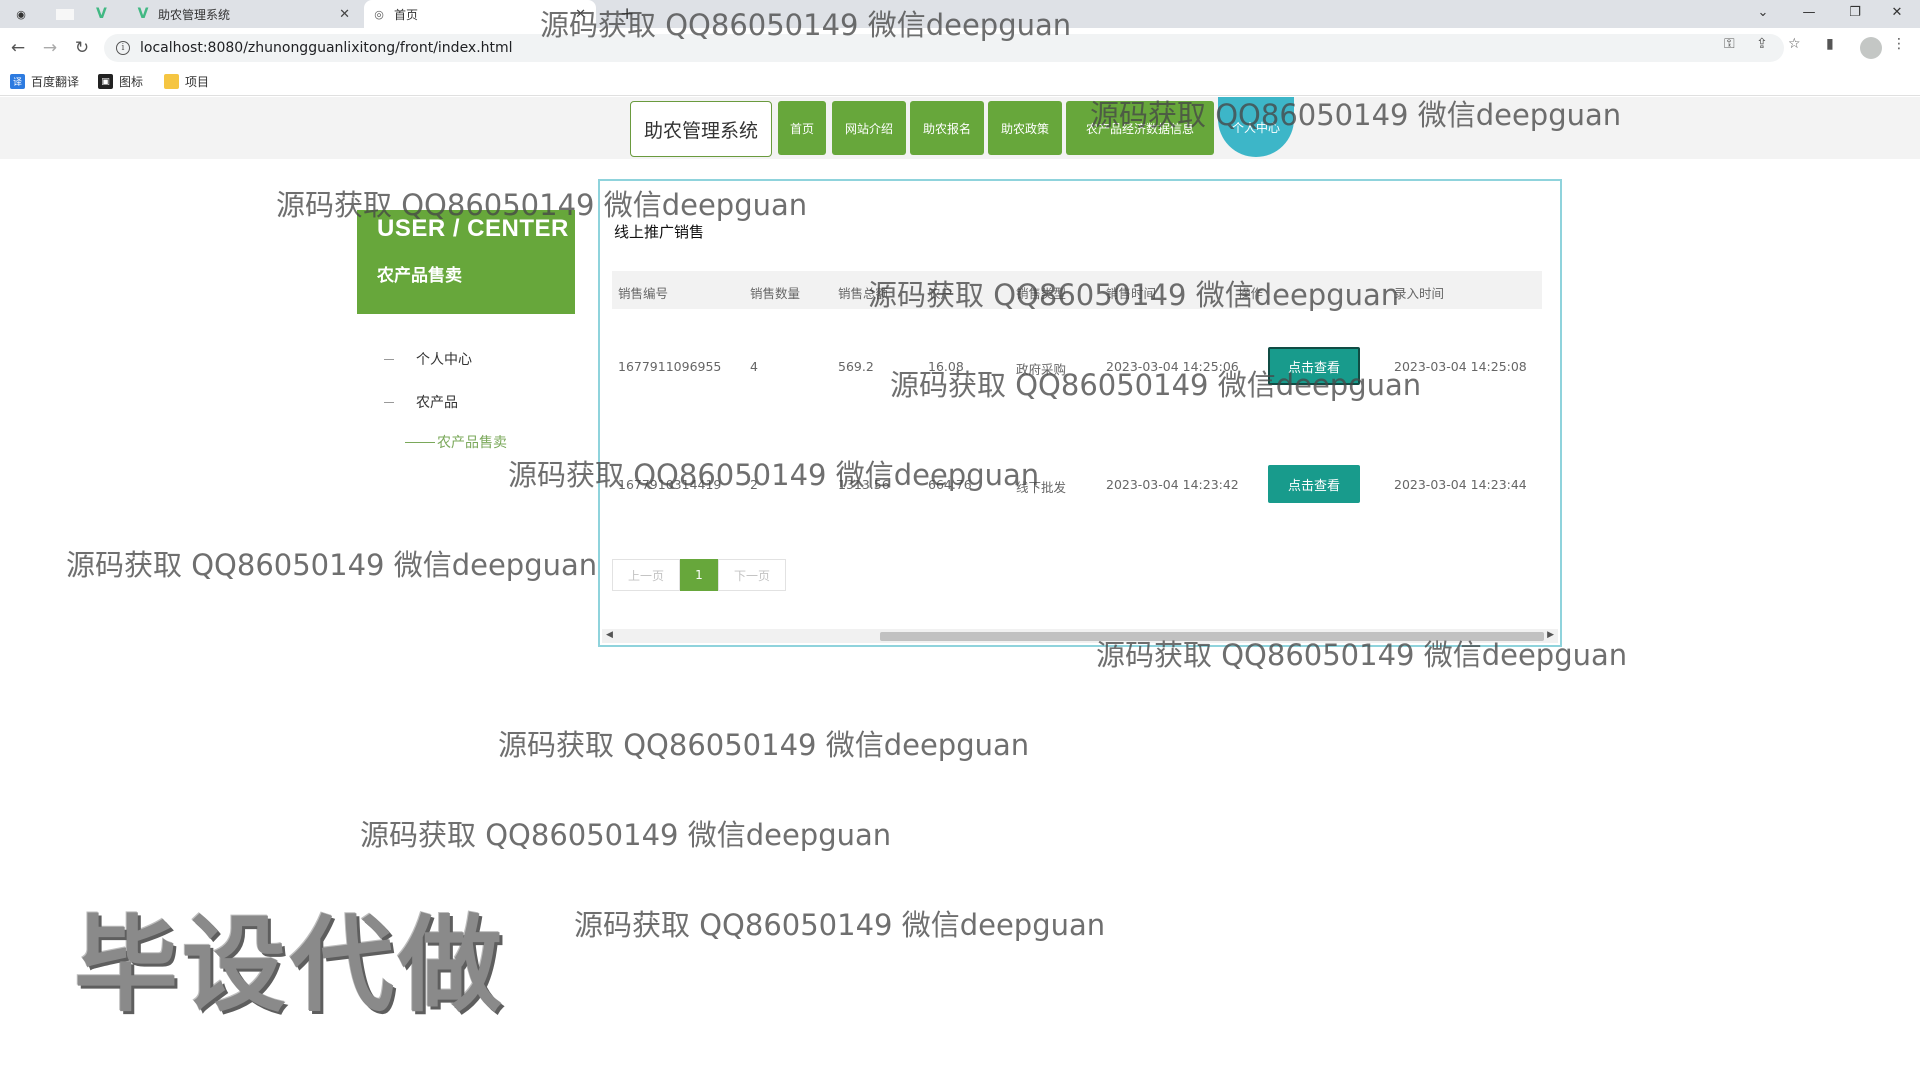  I want to click on column-header: 销售类型, so click(1041, 293).